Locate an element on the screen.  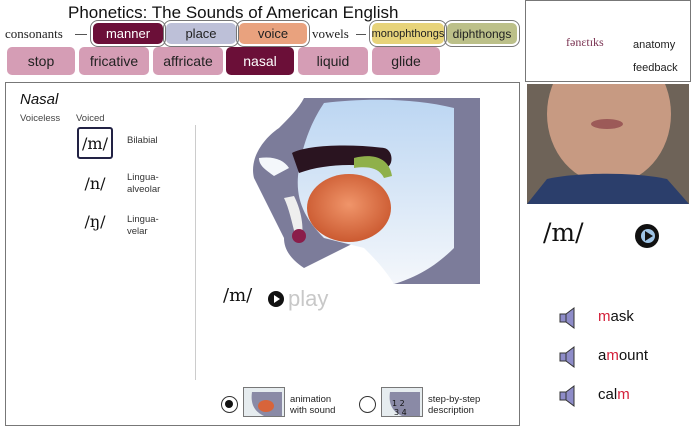
animation-icon is located at coordinates (264, 402).